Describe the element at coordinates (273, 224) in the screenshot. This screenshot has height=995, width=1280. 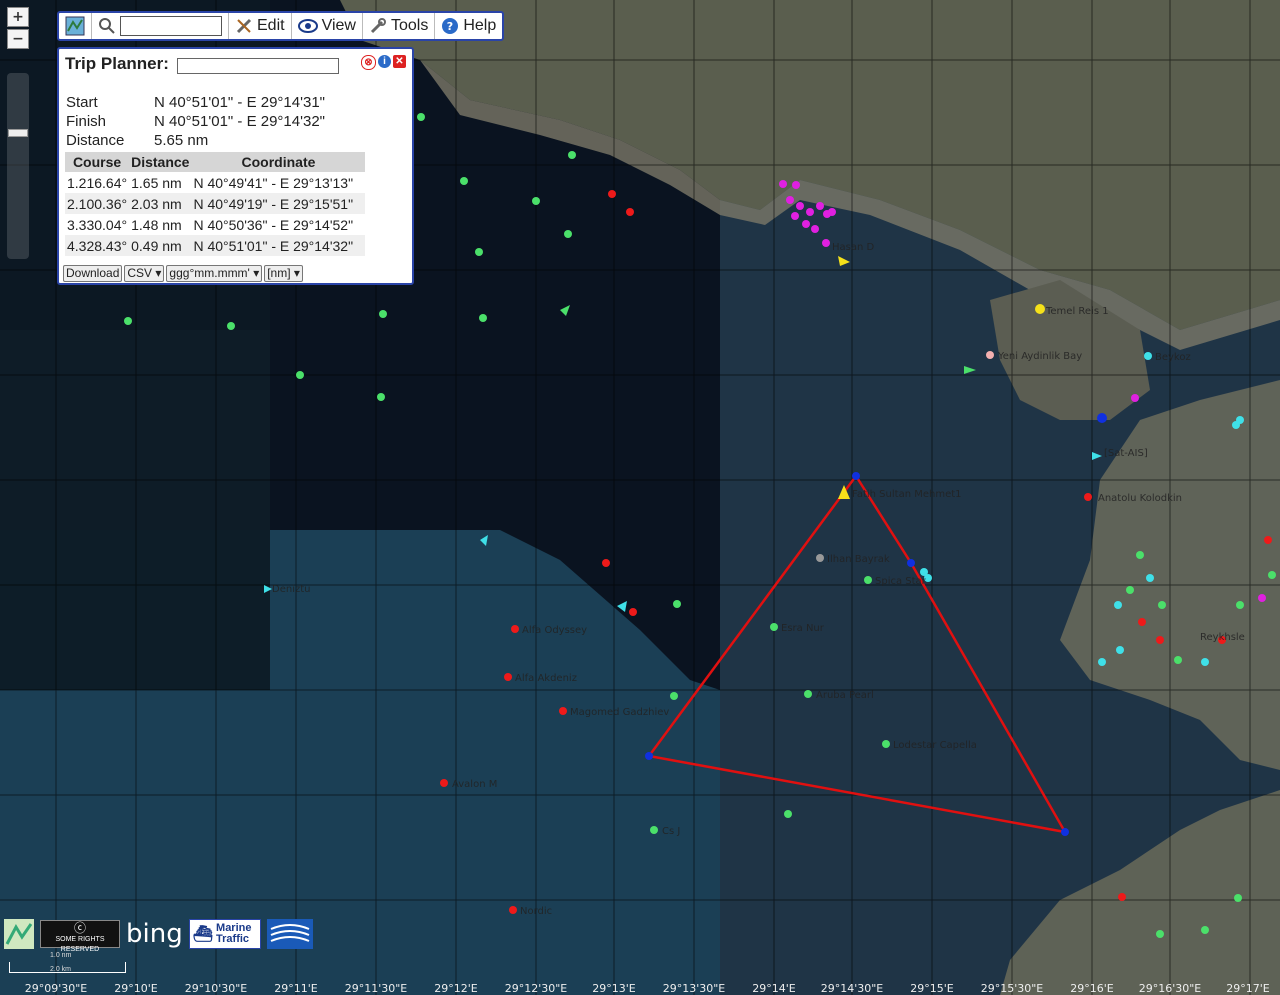
I see `leg-coordinate: N 40°50'36" - E 29°14'52"` at that location.